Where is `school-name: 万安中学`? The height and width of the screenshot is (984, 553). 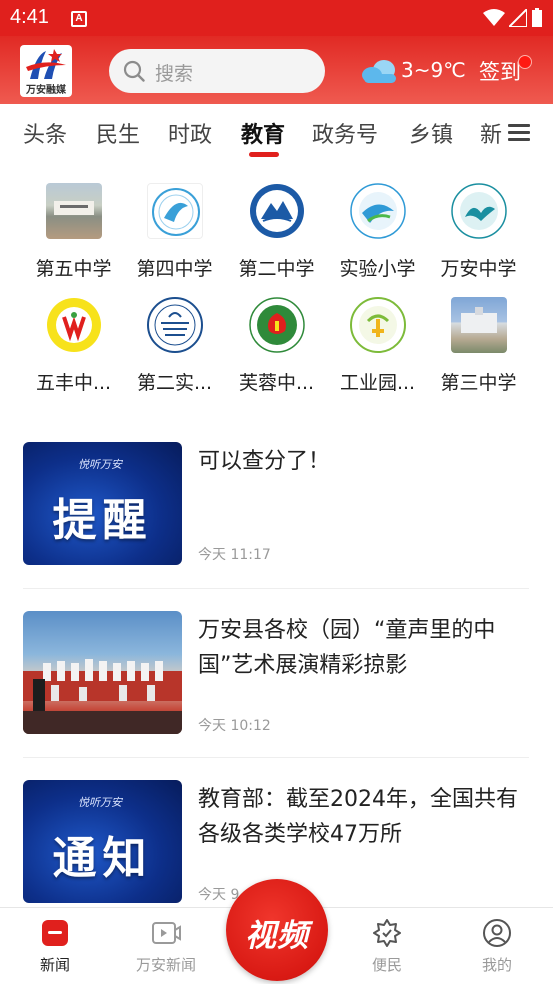
school-name: 万安中学 is located at coordinates (478, 269).